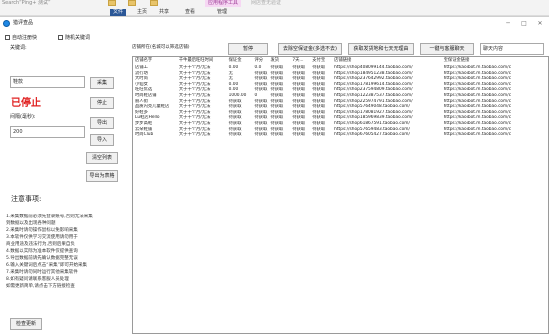  I want to click on stop-button: 停止, so click(102, 103).